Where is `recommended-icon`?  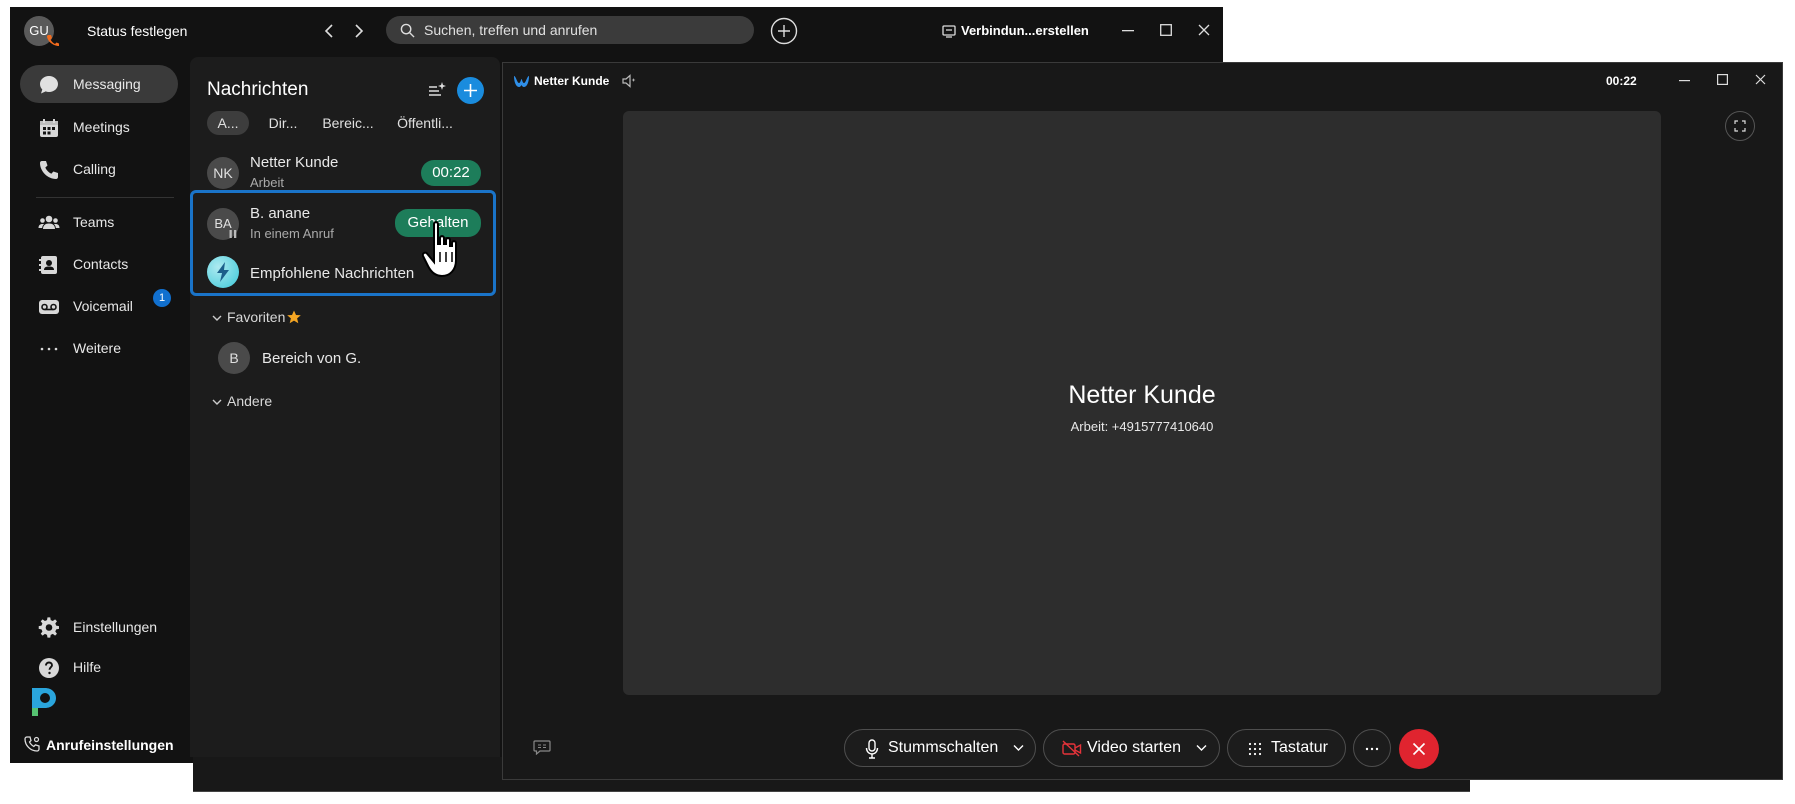 recommended-icon is located at coordinates (223, 272).